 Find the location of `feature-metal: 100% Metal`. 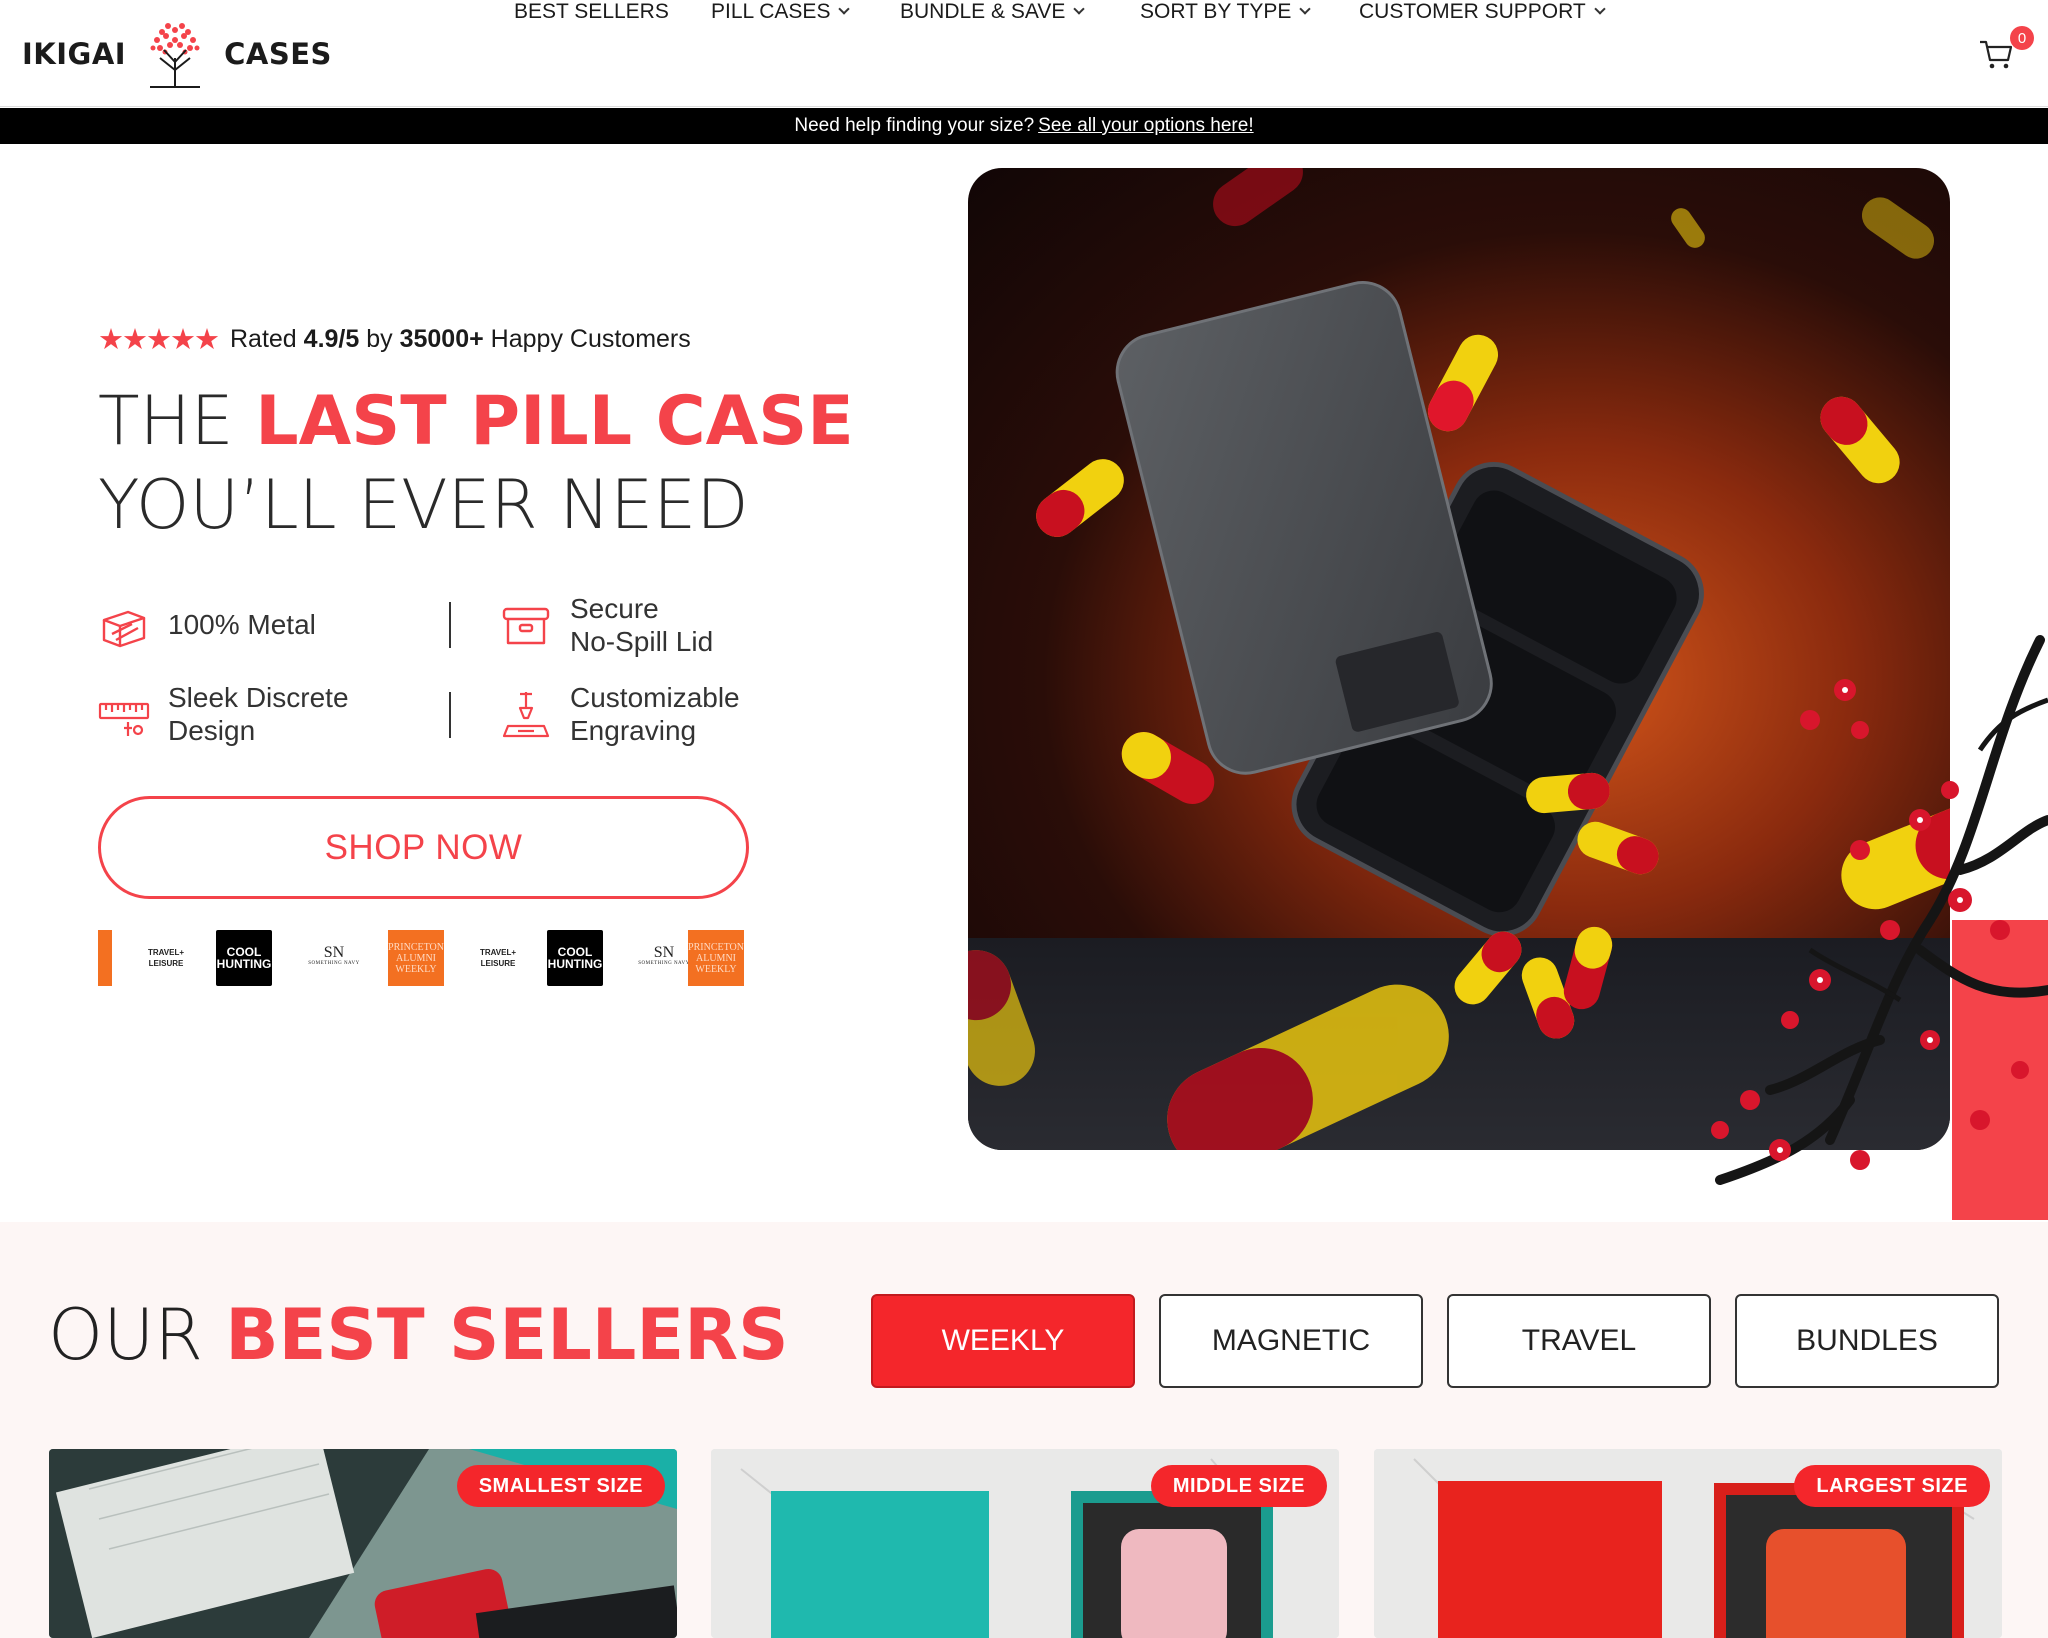

feature-metal: 100% Metal is located at coordinates (207, 624).